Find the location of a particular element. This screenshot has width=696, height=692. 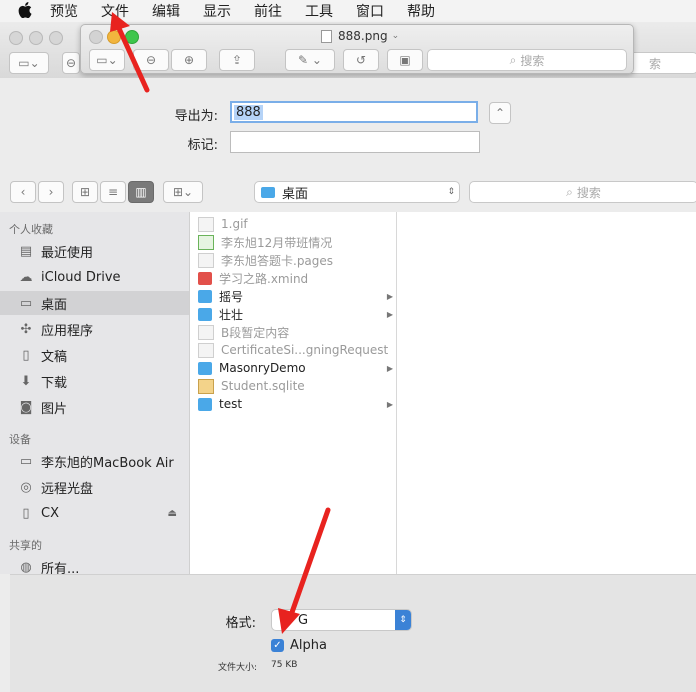

rotate-button: ↺ is located at coordinates (361, 60).